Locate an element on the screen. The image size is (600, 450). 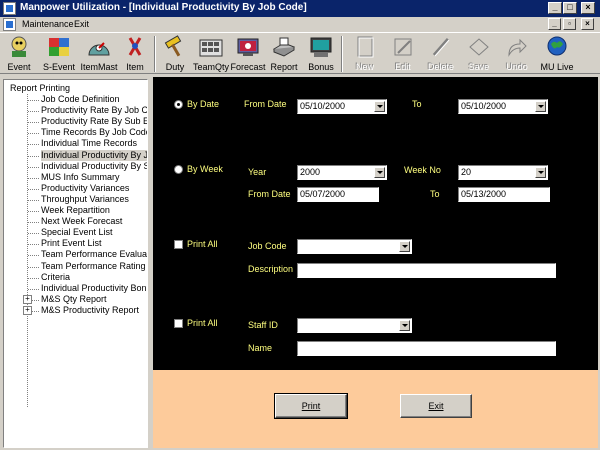
toolbar-label: S-Event is located at coordinates (58, 67).